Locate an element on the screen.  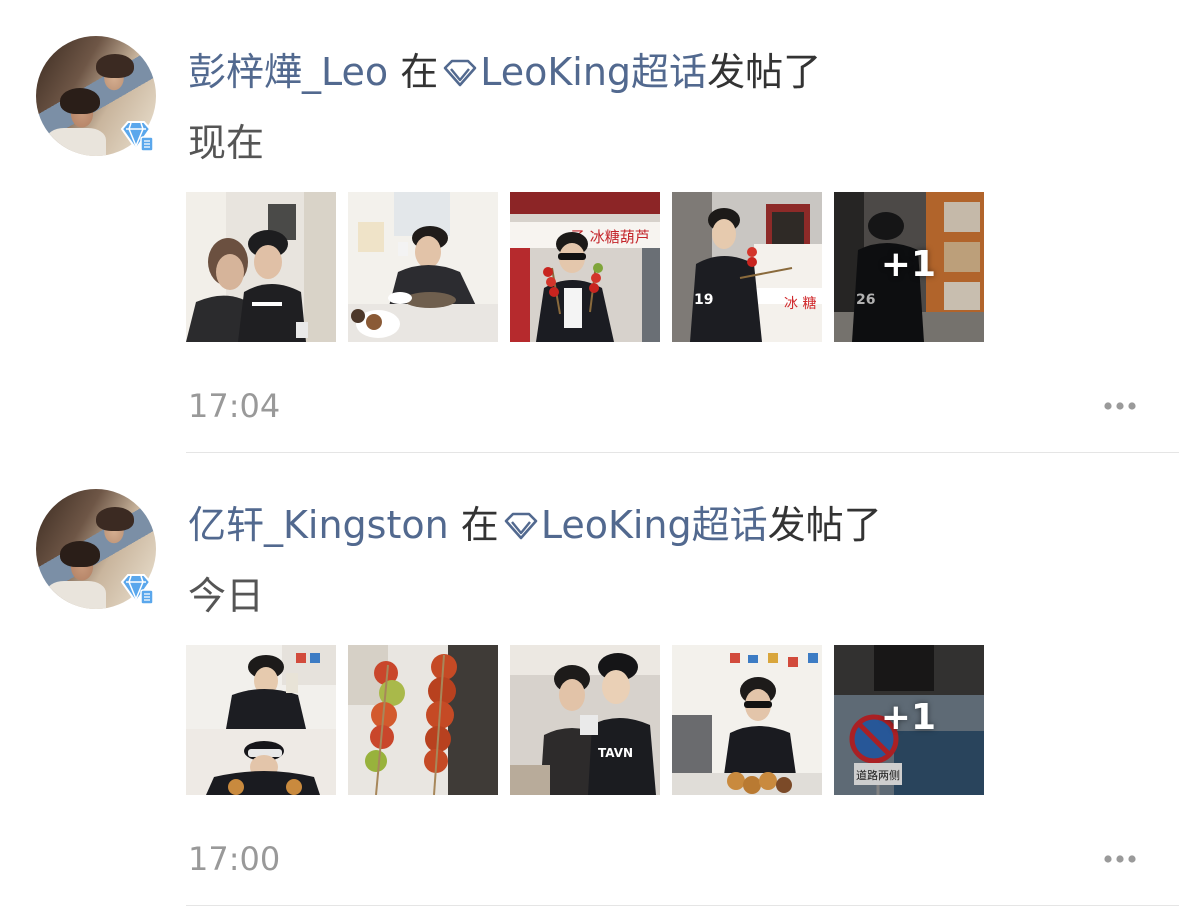
svg-text: TAVN is located at coordinates (615, 753).